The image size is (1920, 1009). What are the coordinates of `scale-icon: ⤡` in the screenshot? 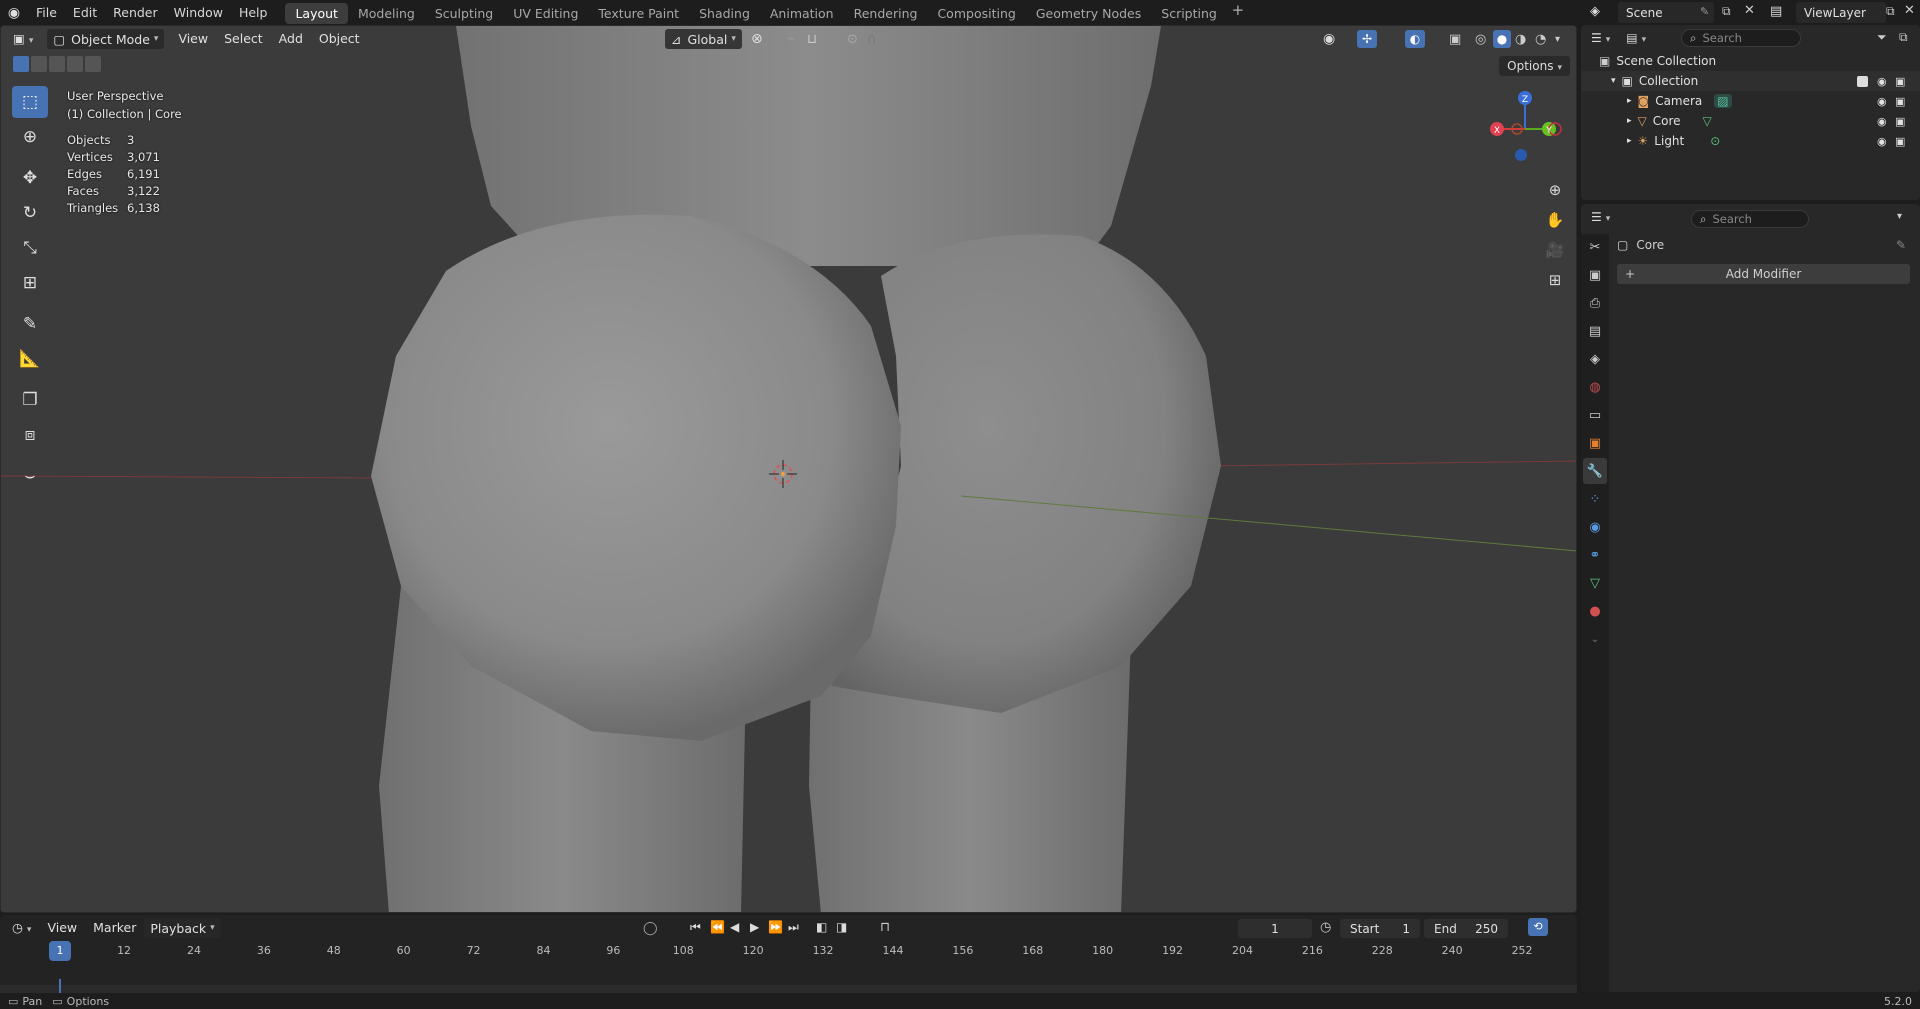 It's located at (30, 248).